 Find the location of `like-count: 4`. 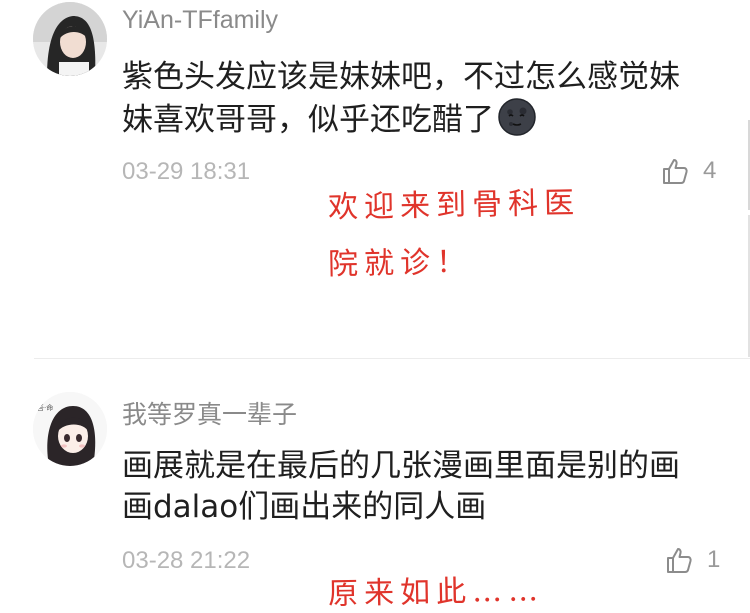

like-count: 4 is located at coordinates (710, 170).